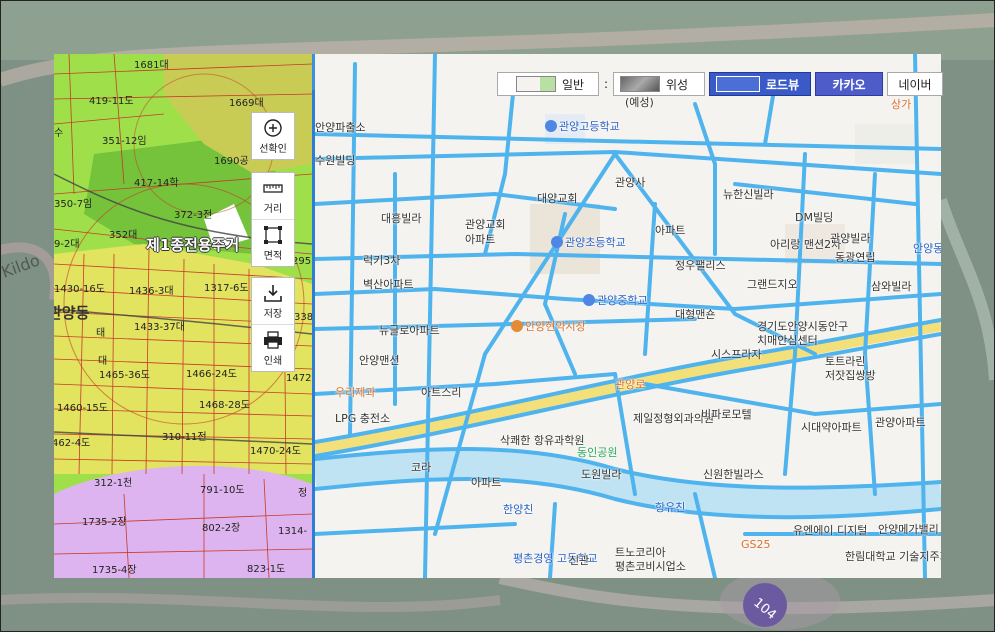  I want to click on poi-label: 관양사, so click(630, 182).